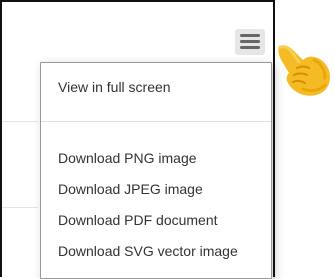 The image size is (335, 279). I want to click on menu-item-download-svg: Download SVG vector image, so click(148, 251).